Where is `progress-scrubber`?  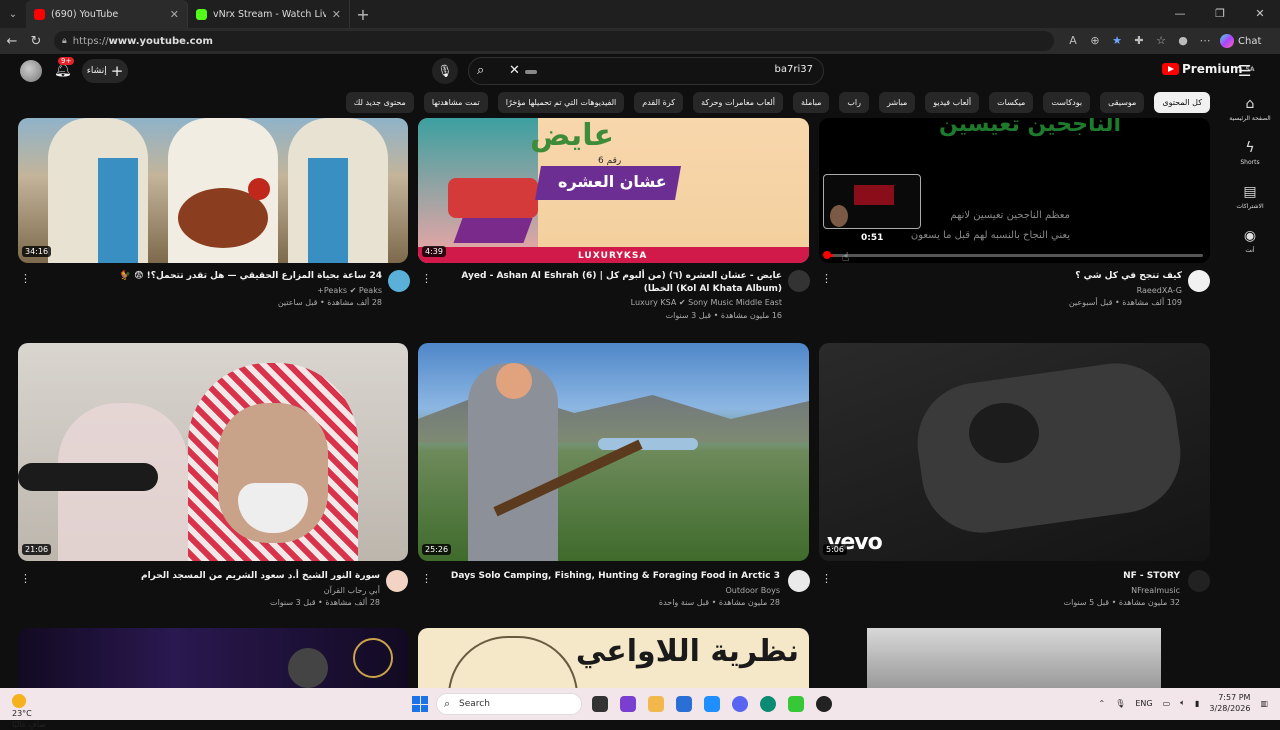
progress-scrubber is located at coordinates (827, 255).